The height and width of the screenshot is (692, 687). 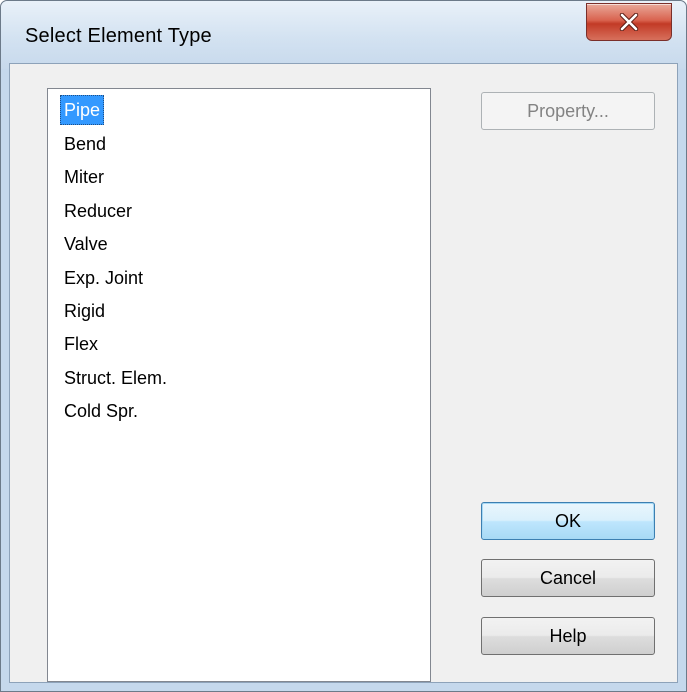 What do you see at coordinates (98, 211) in the screenshot?
I see `list-item: Reducer` at bounding box center [98, 211].